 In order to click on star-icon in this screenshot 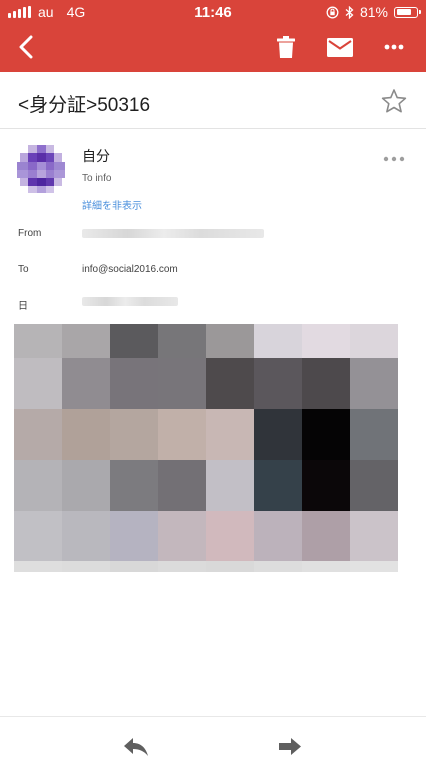, I will do `click(394, 101)`.